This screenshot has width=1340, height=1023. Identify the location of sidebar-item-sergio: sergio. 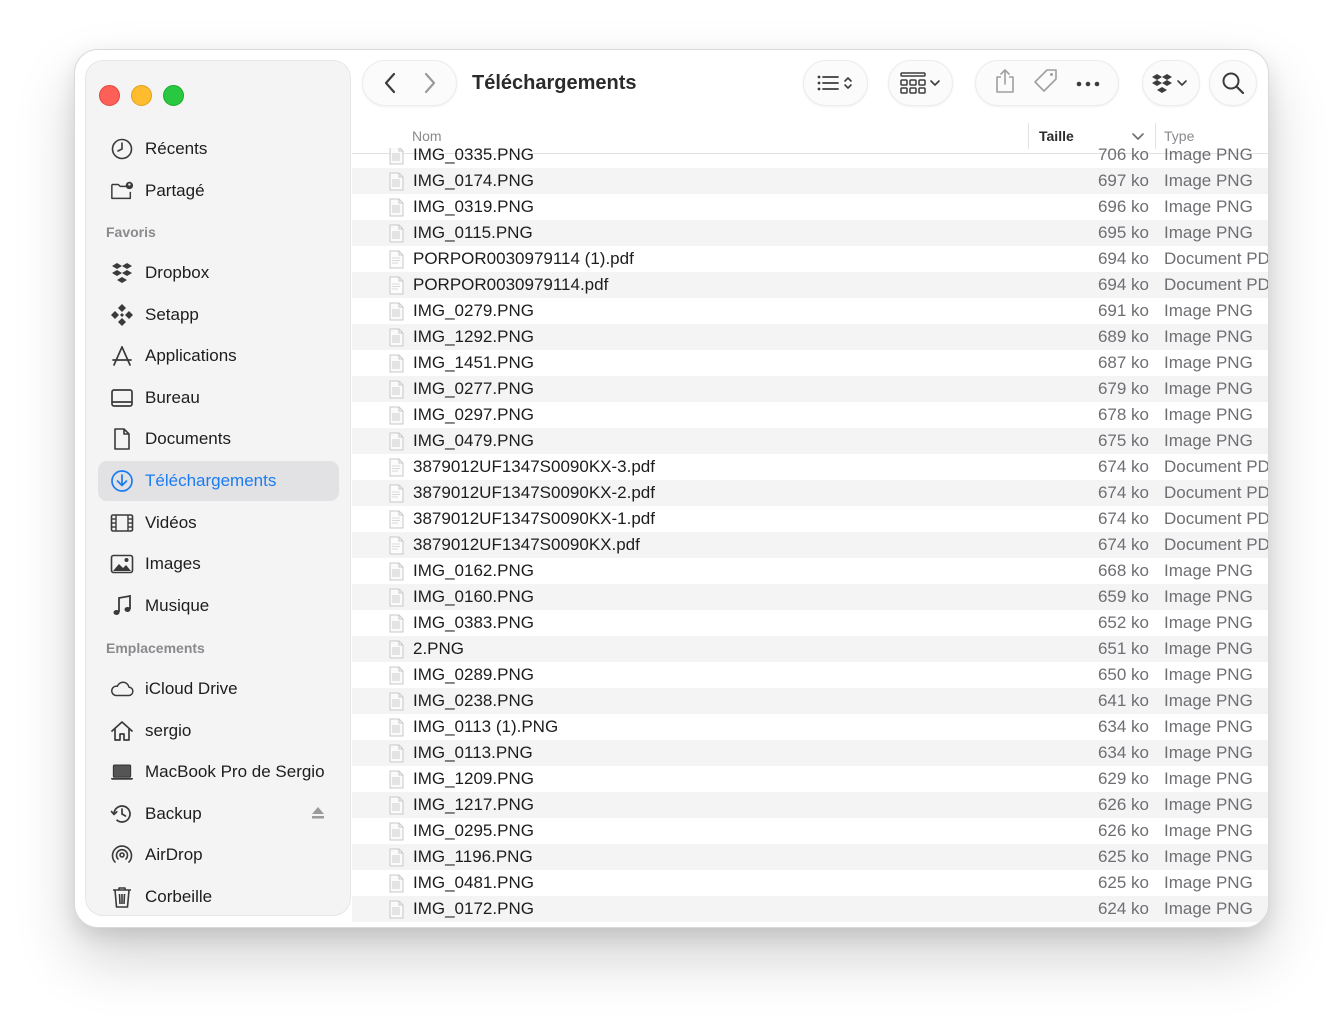
(218, 731).